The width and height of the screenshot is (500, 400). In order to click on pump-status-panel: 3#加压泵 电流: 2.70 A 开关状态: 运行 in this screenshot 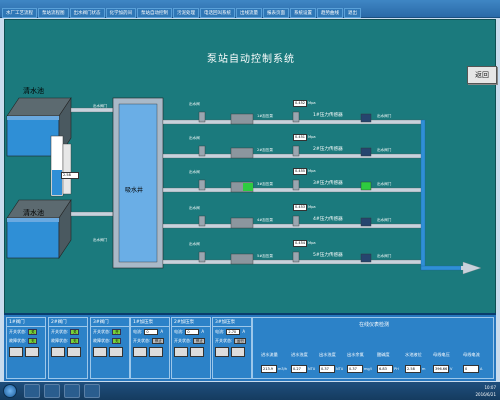, I will do `click(232, 348)`.